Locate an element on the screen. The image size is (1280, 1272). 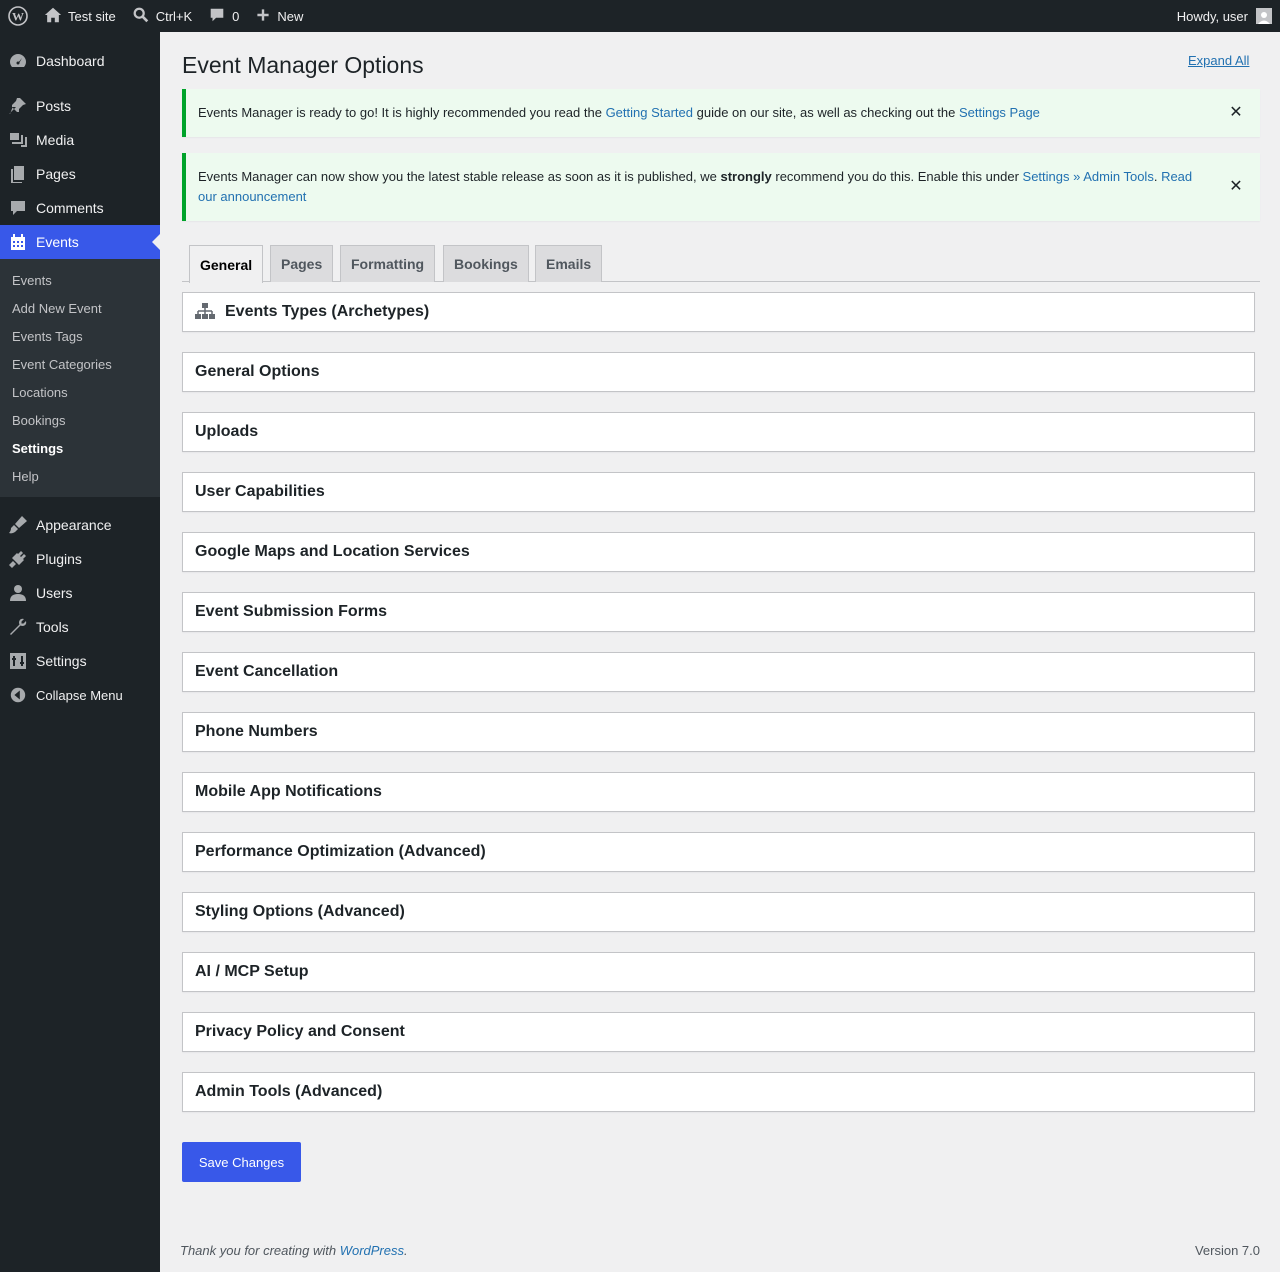
section-title: Event Cancellation is located at coordinates (267, 671).